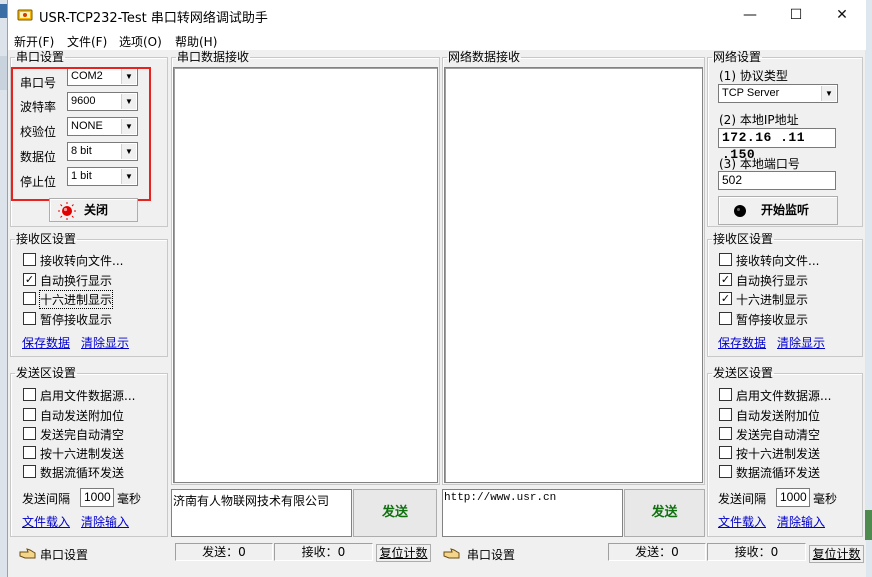  What do you see at coordinates (40, 57) in the screenshot?
I see `serial-settings-title: 串口设置` at bounding box center [40, 57].